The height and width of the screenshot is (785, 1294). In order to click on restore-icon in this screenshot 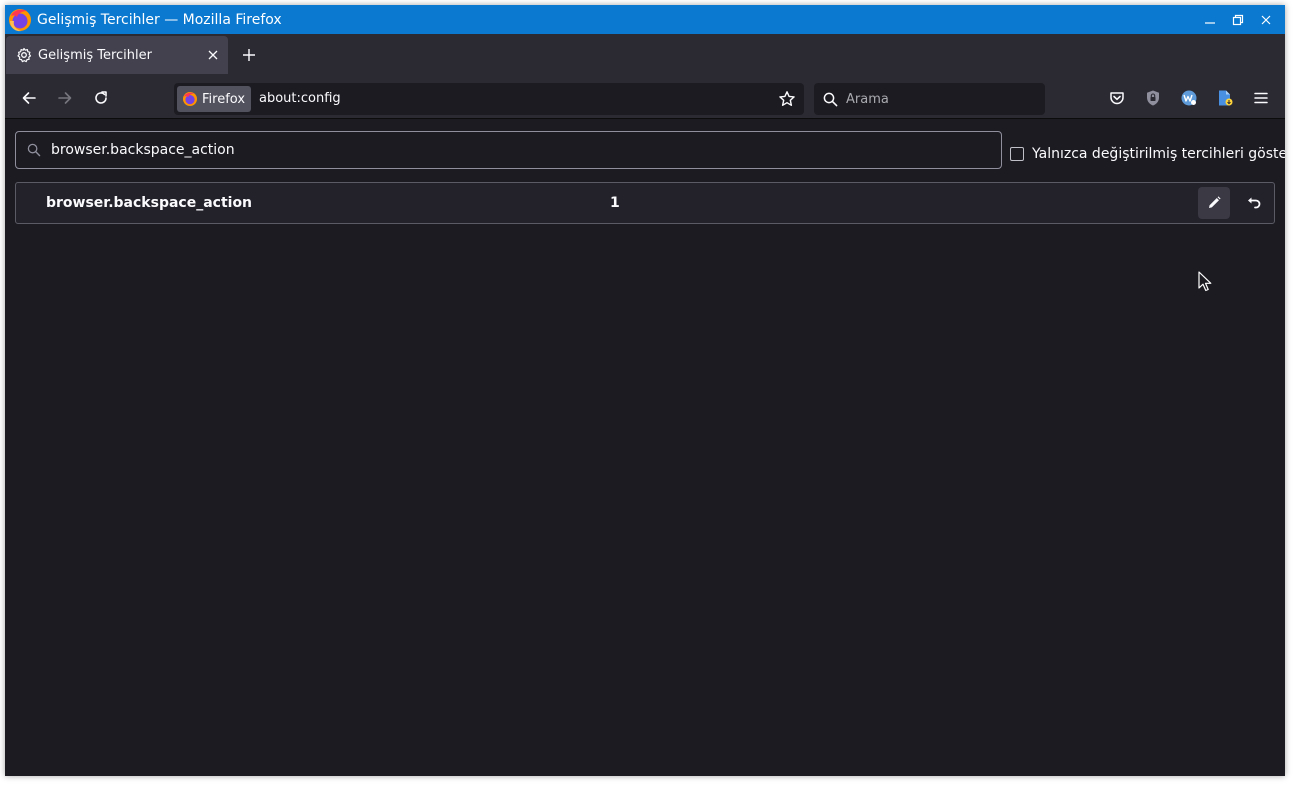, I will do `click(1238, 20)`.